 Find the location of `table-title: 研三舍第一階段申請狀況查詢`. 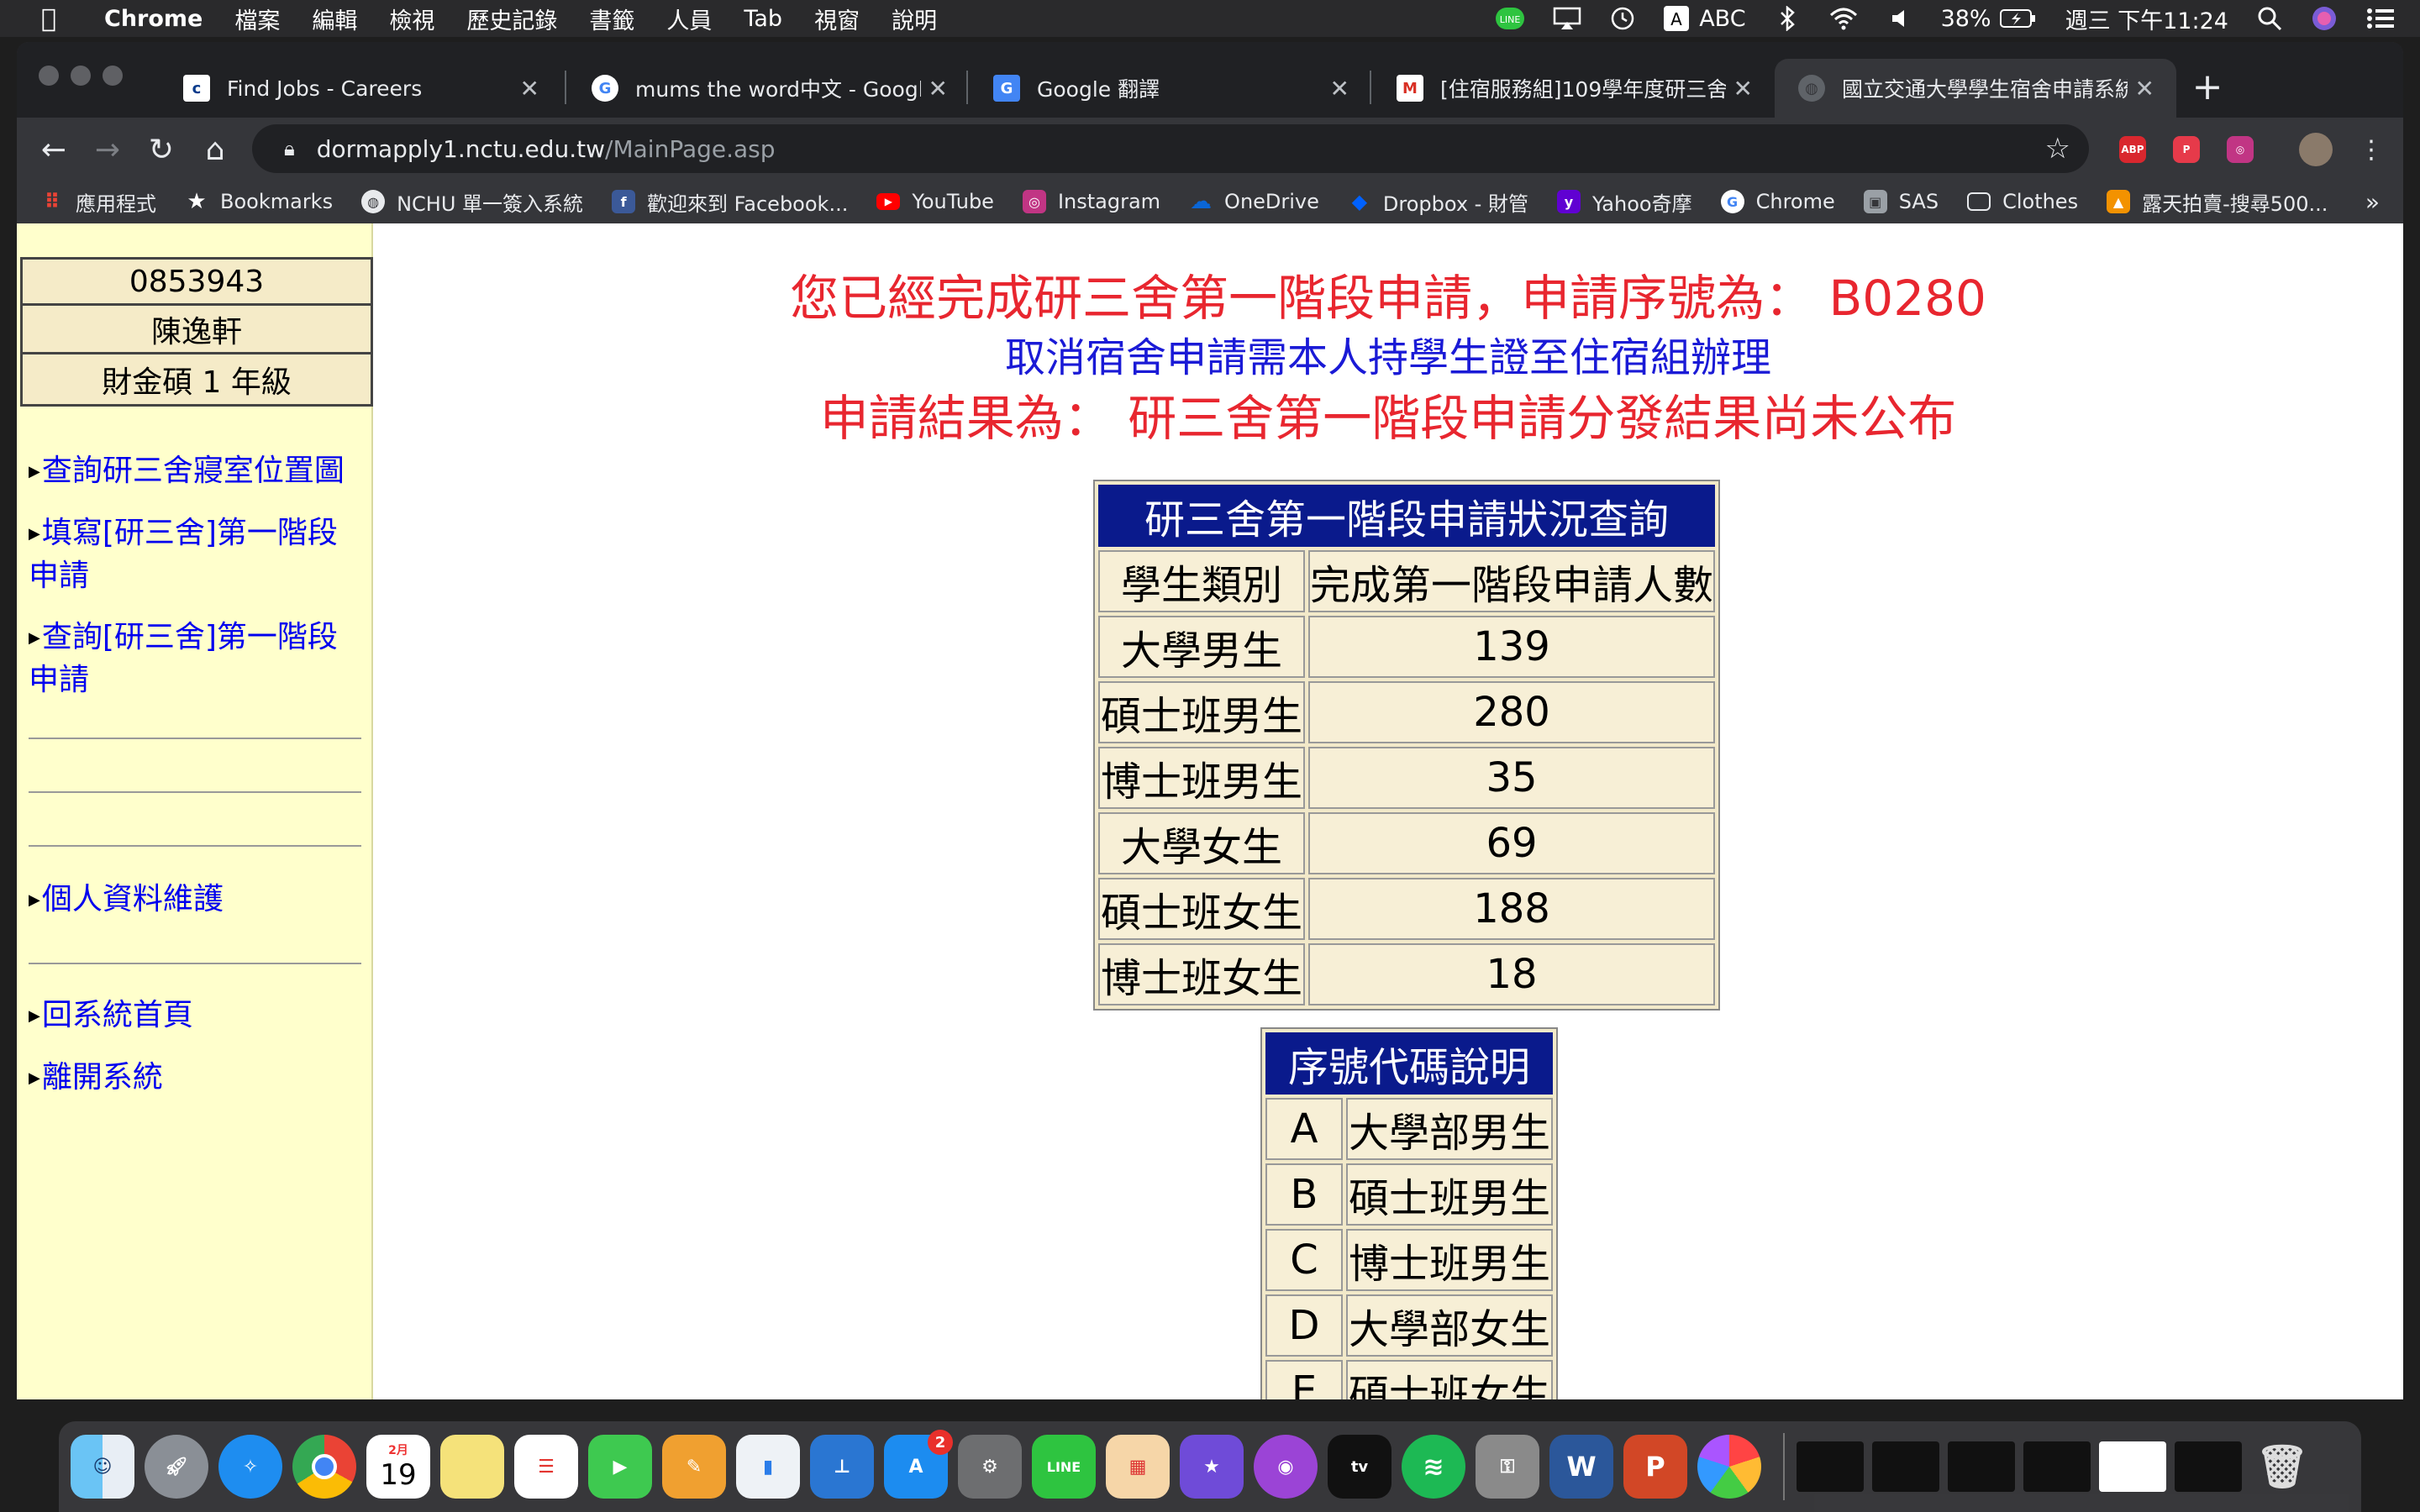

table-title: 研三舍第一階段申請狀況查詢 is located at coordinates (1407, 516).